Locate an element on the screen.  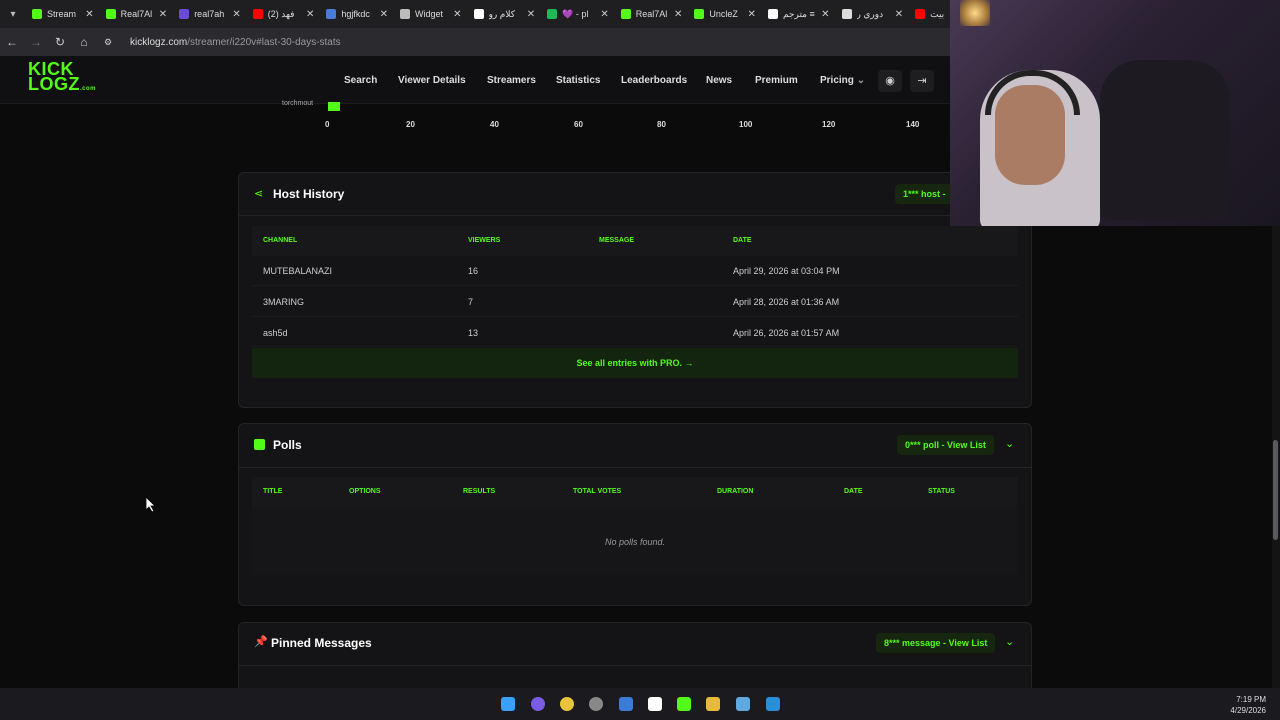
kicklogz-logo: KICK LOGZ.com is located at coordinates (62, 78).